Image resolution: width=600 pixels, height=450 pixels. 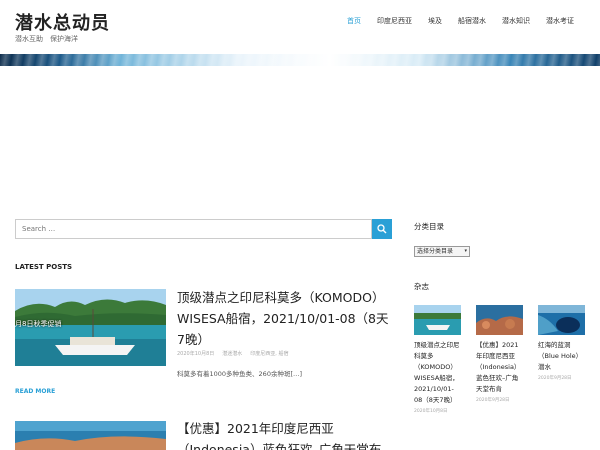 I want to click on magazine-item: 红海的蓝洞（Blue Hole）潜水 2020年9月28日, so click(x=561, y=343).